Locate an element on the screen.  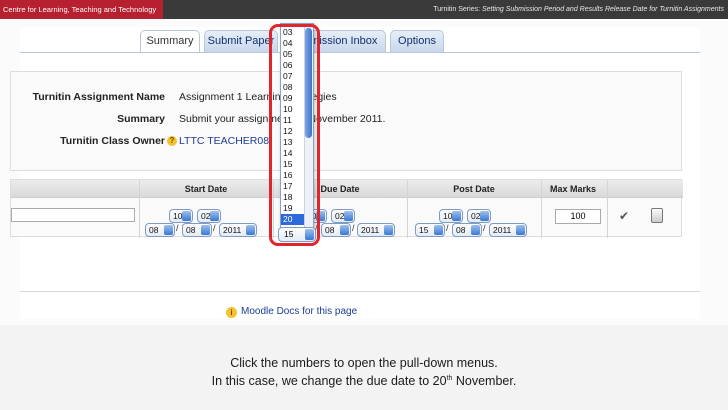
tab-submit-paper: Submit Paper is located at coordinates (241, 41).